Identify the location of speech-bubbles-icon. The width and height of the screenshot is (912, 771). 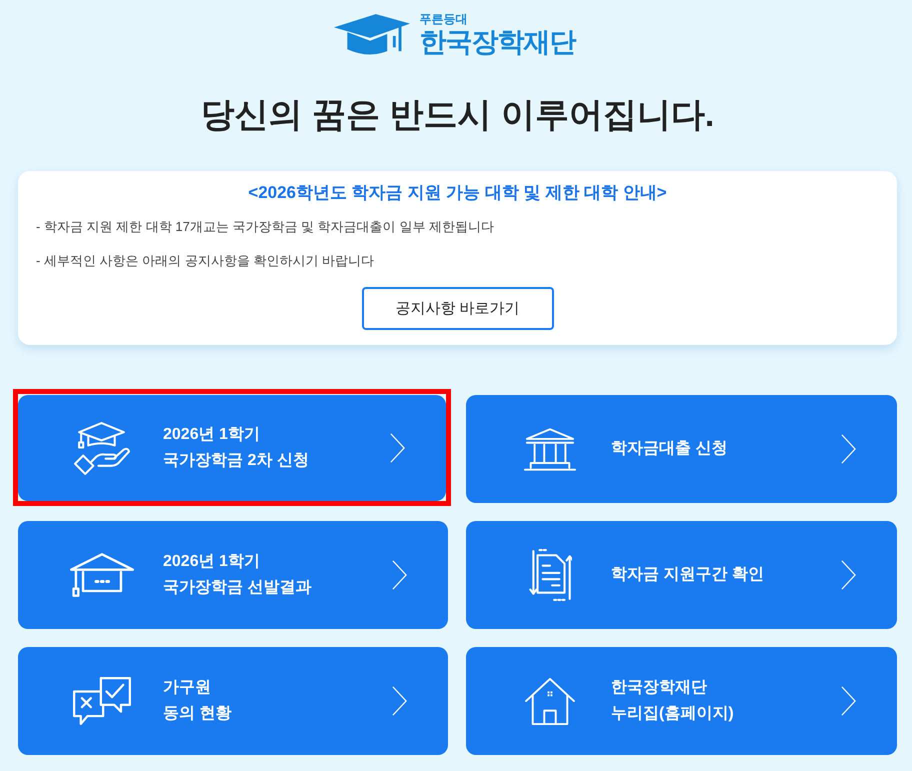
(102, 701).